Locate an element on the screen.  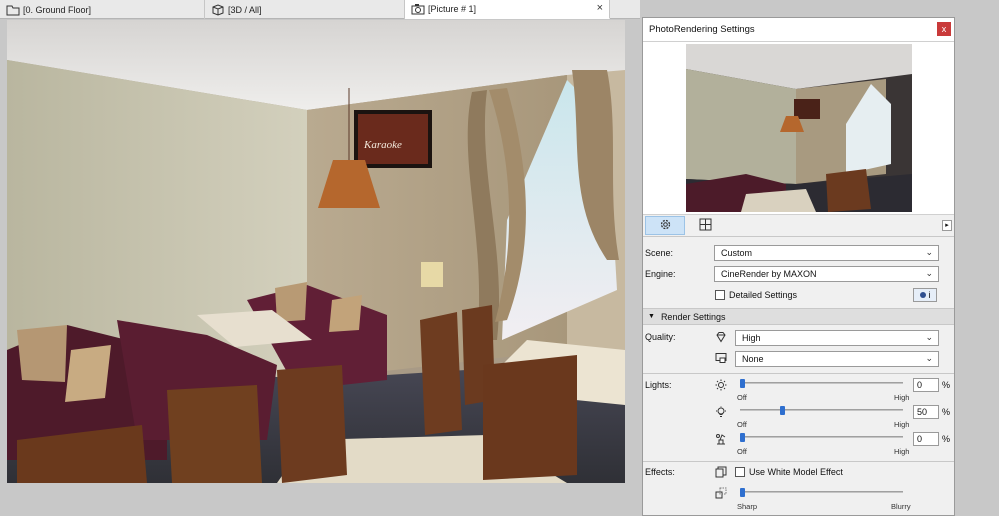
tab-settings is located at coordinates (665, 225).